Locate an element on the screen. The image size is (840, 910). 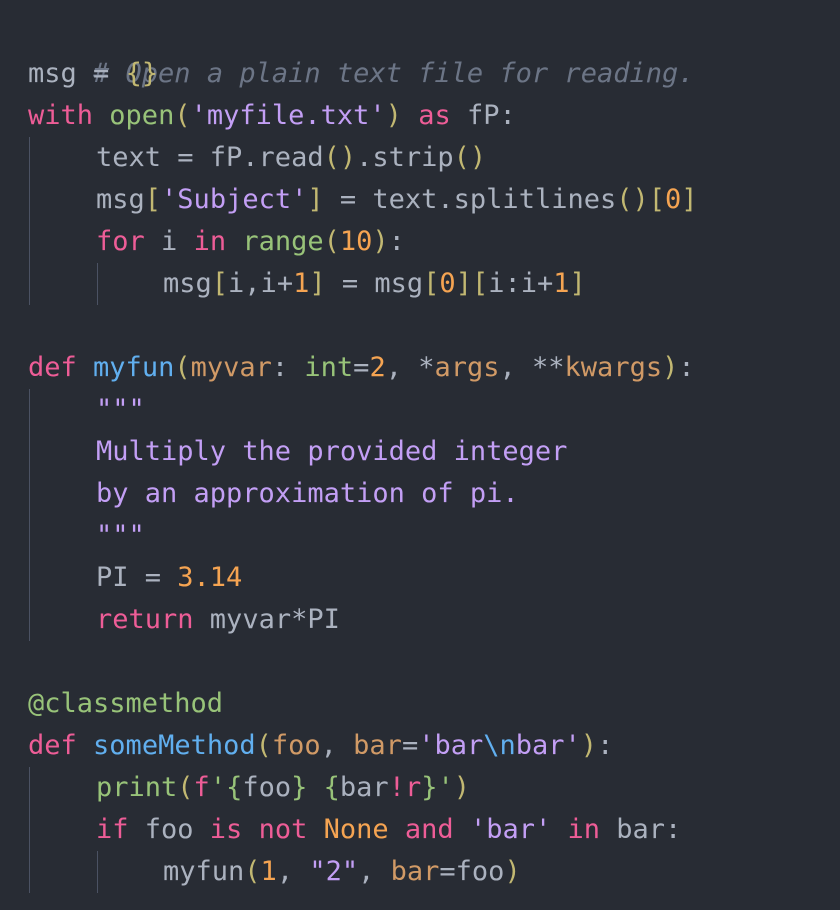
identifier-token: = text.splitlines is located at coordinates (470, 199).